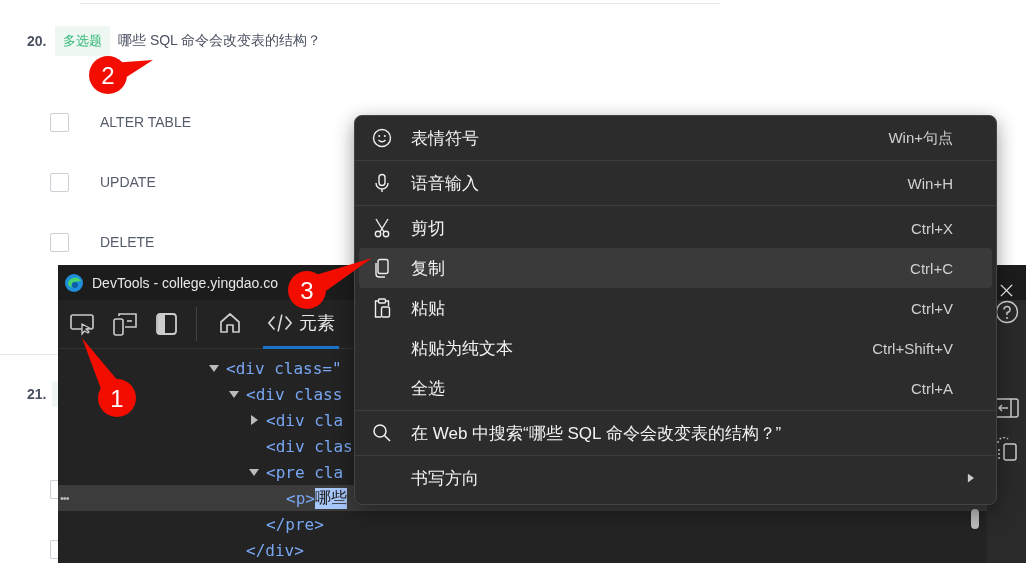  I want to click on html-code: <pre cla, so click(305, 472).